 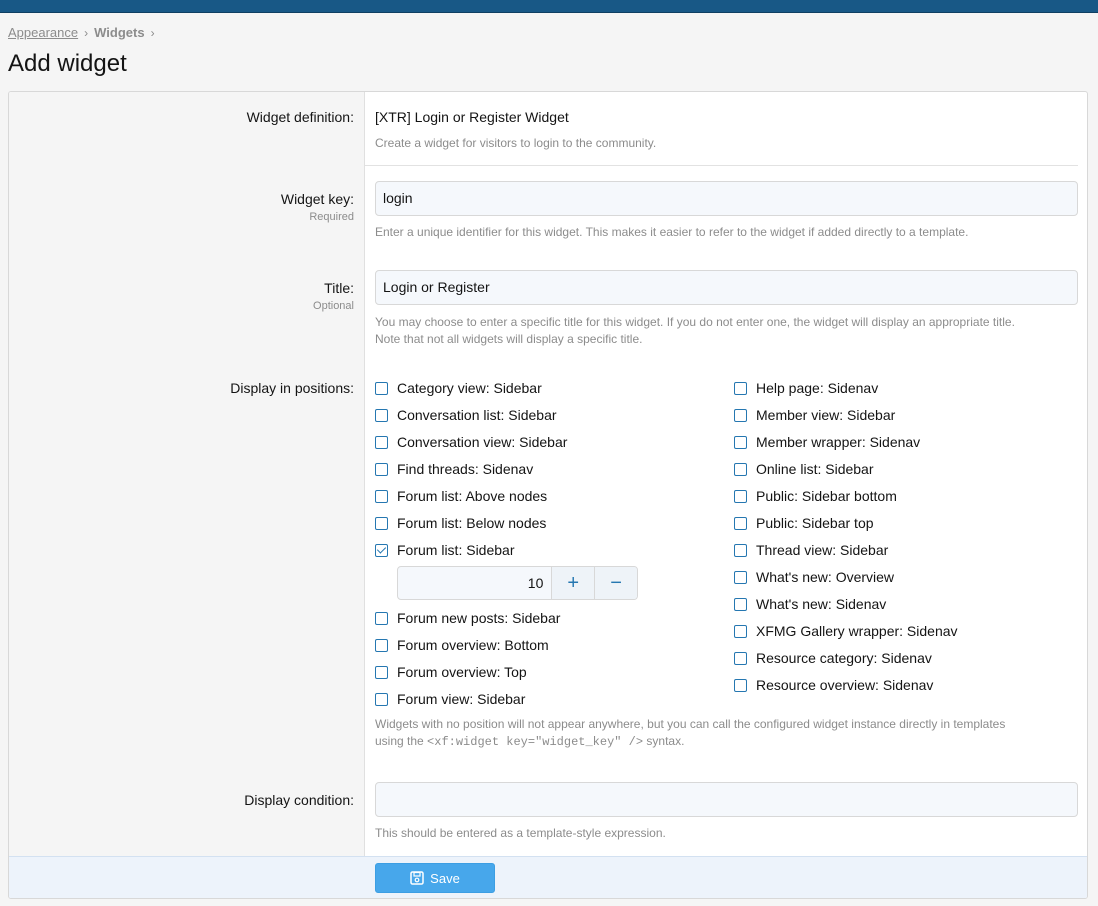 What do you see at coordinates (804, 469) in the screenshot?
I see `position-online-list-sidebar: Online list: Sidebar` at bounding box center [804, 469].